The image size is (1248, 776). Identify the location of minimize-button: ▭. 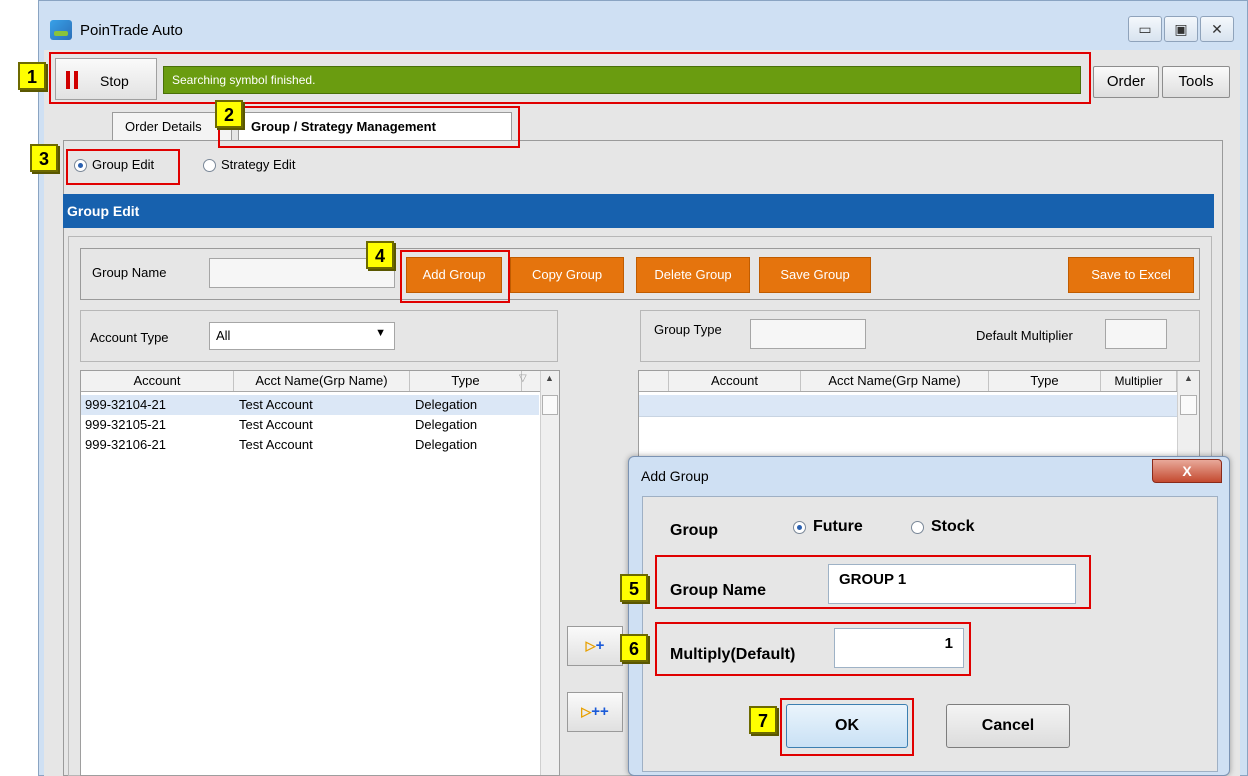
(1145, 29).